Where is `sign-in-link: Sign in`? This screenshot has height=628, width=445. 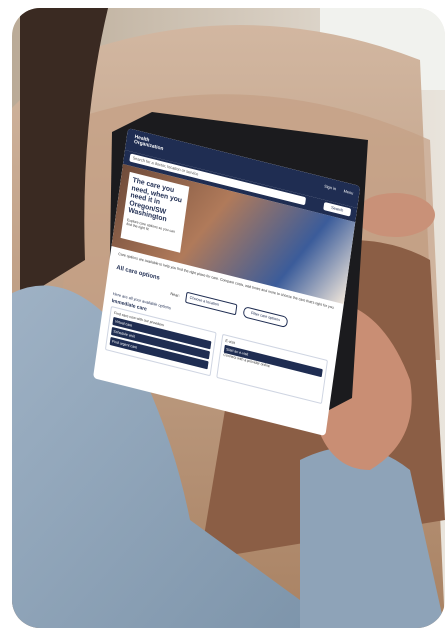
sign-in-link: Sign in is located at coordinates (330, 187).